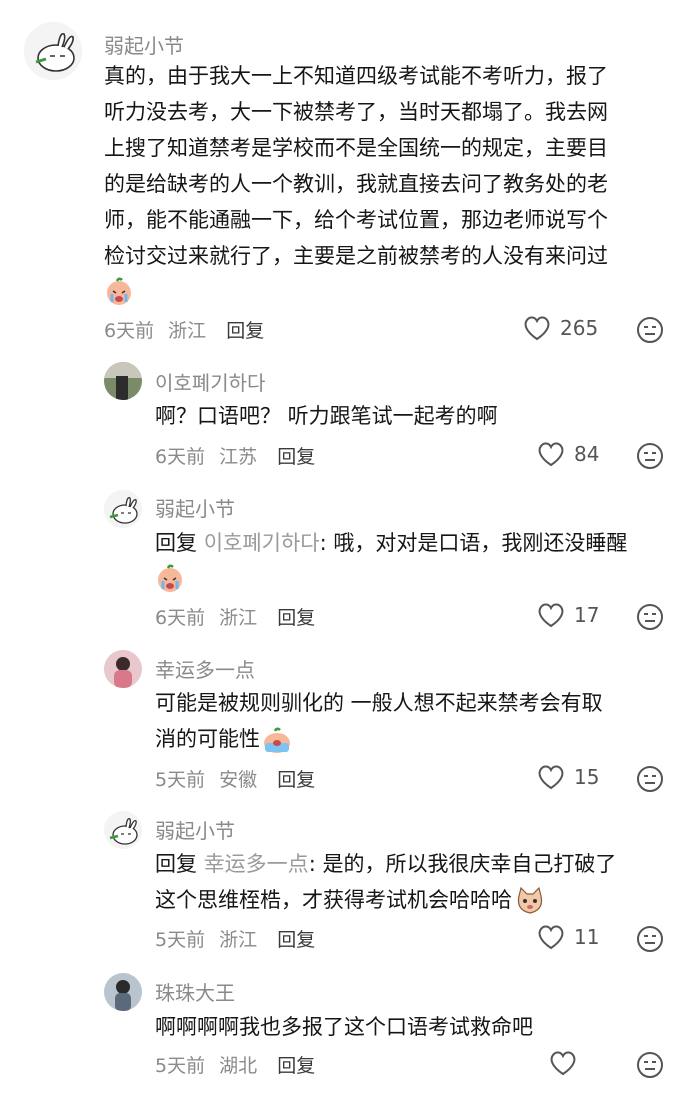 Image resolution: width=690 pixels, height=1100 pixels. What do you see at coordinates (195, 991) in the screenshot?
I see `username: 珠珠大王` at bounding box center [195, 991].